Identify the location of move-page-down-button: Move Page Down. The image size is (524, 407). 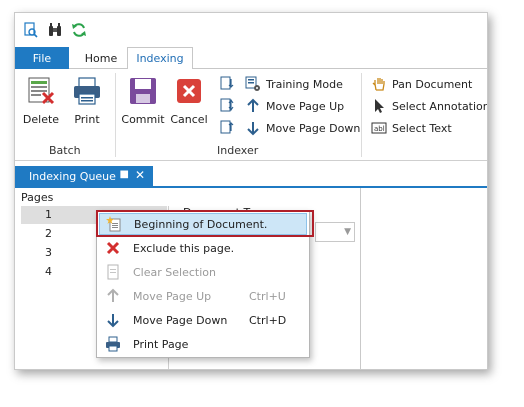
(302, 128).